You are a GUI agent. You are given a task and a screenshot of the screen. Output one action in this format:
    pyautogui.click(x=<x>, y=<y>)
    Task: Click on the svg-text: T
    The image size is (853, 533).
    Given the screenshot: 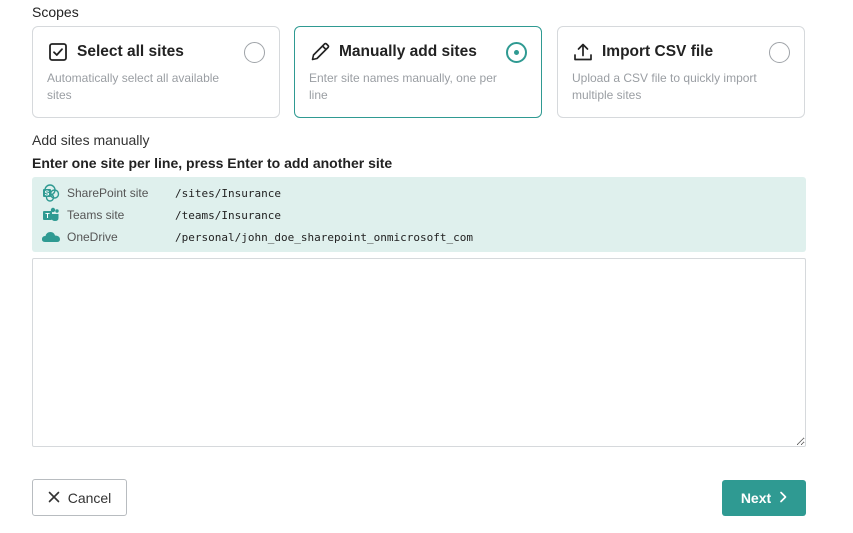 What is the action you would take?
    pyautogui.click(x=47, y=216)
    